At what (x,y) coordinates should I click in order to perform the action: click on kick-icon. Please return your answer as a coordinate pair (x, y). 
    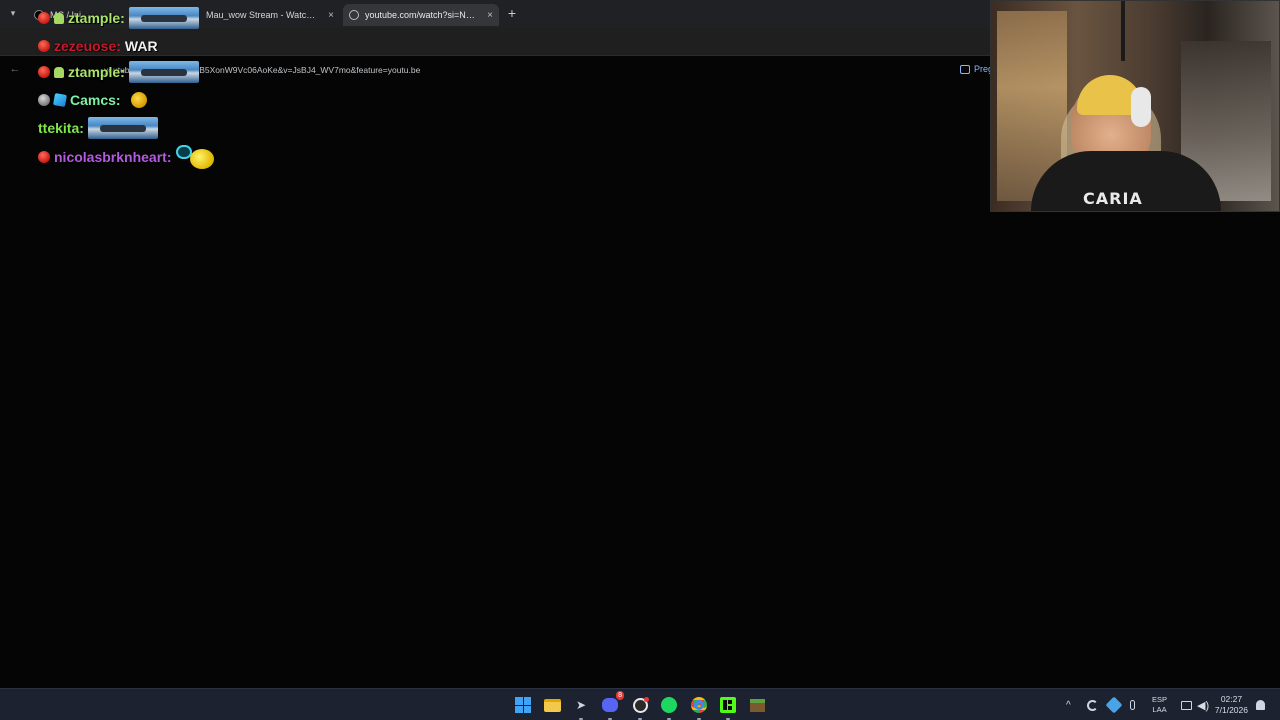
    Looking at the image, I should click on (728, 707).